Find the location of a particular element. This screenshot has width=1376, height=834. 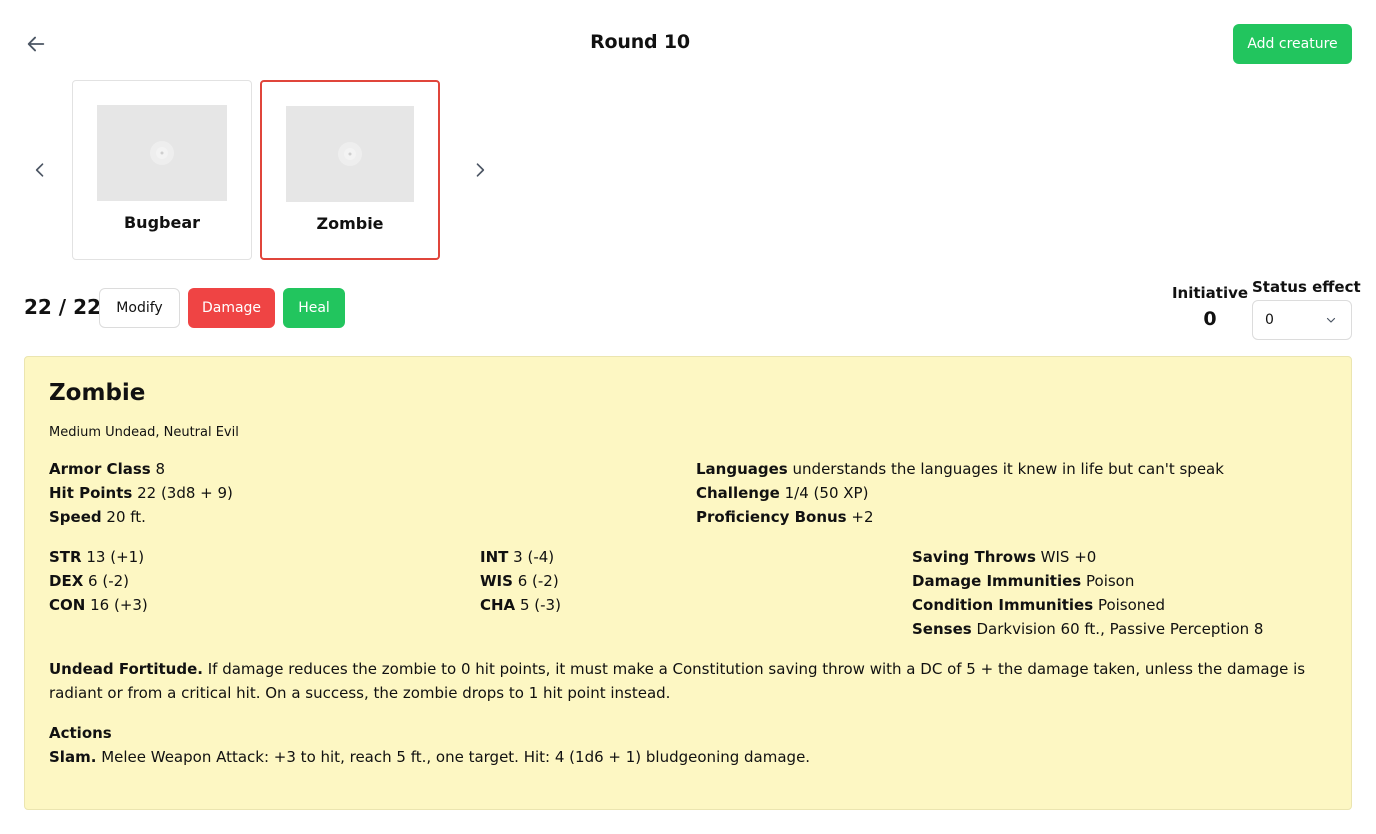

ability-str: STR 13 (+1) is located at coordinates (97, 557).